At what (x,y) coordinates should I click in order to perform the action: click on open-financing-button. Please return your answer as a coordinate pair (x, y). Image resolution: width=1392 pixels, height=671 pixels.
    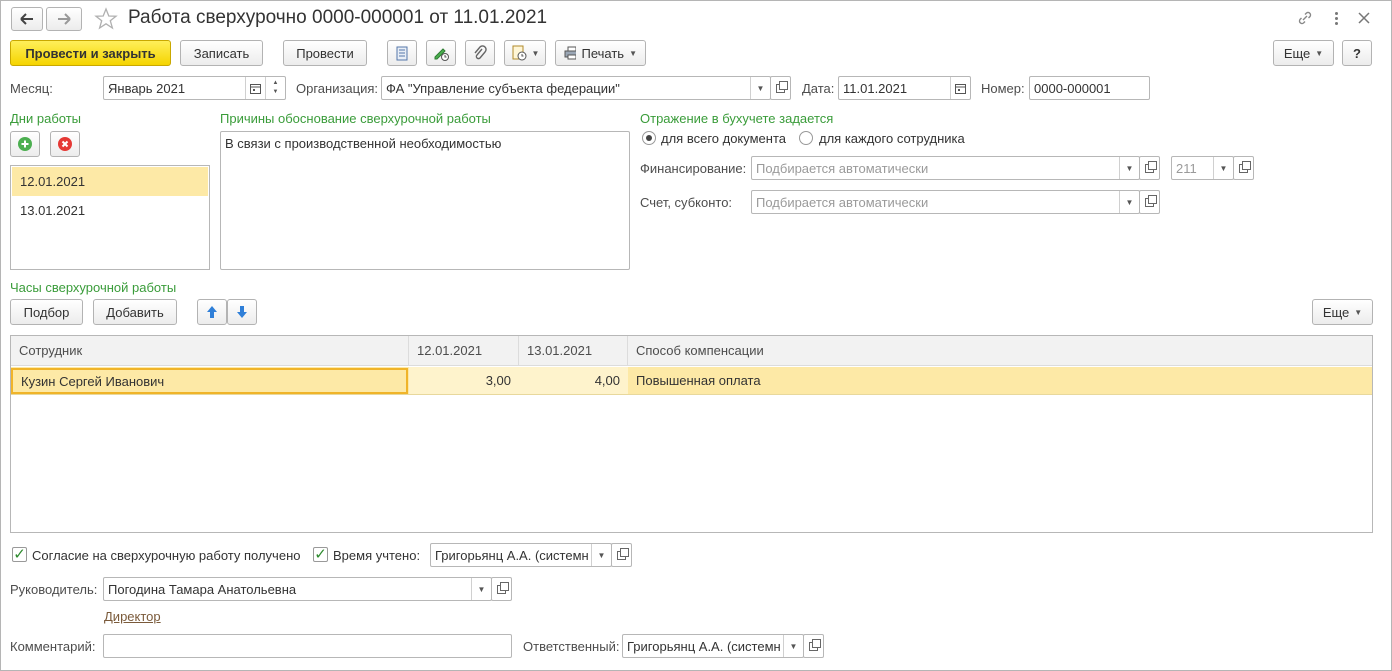
    Looking at the image, I should click on (1149, 168).